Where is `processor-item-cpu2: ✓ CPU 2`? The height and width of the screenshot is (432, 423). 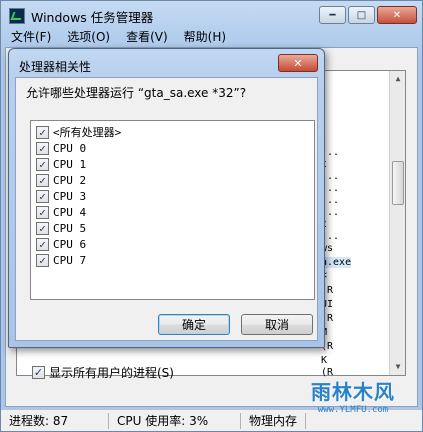
processor-item-cpu2: ✓ CPU 2 is located at coordinates (61, 180).